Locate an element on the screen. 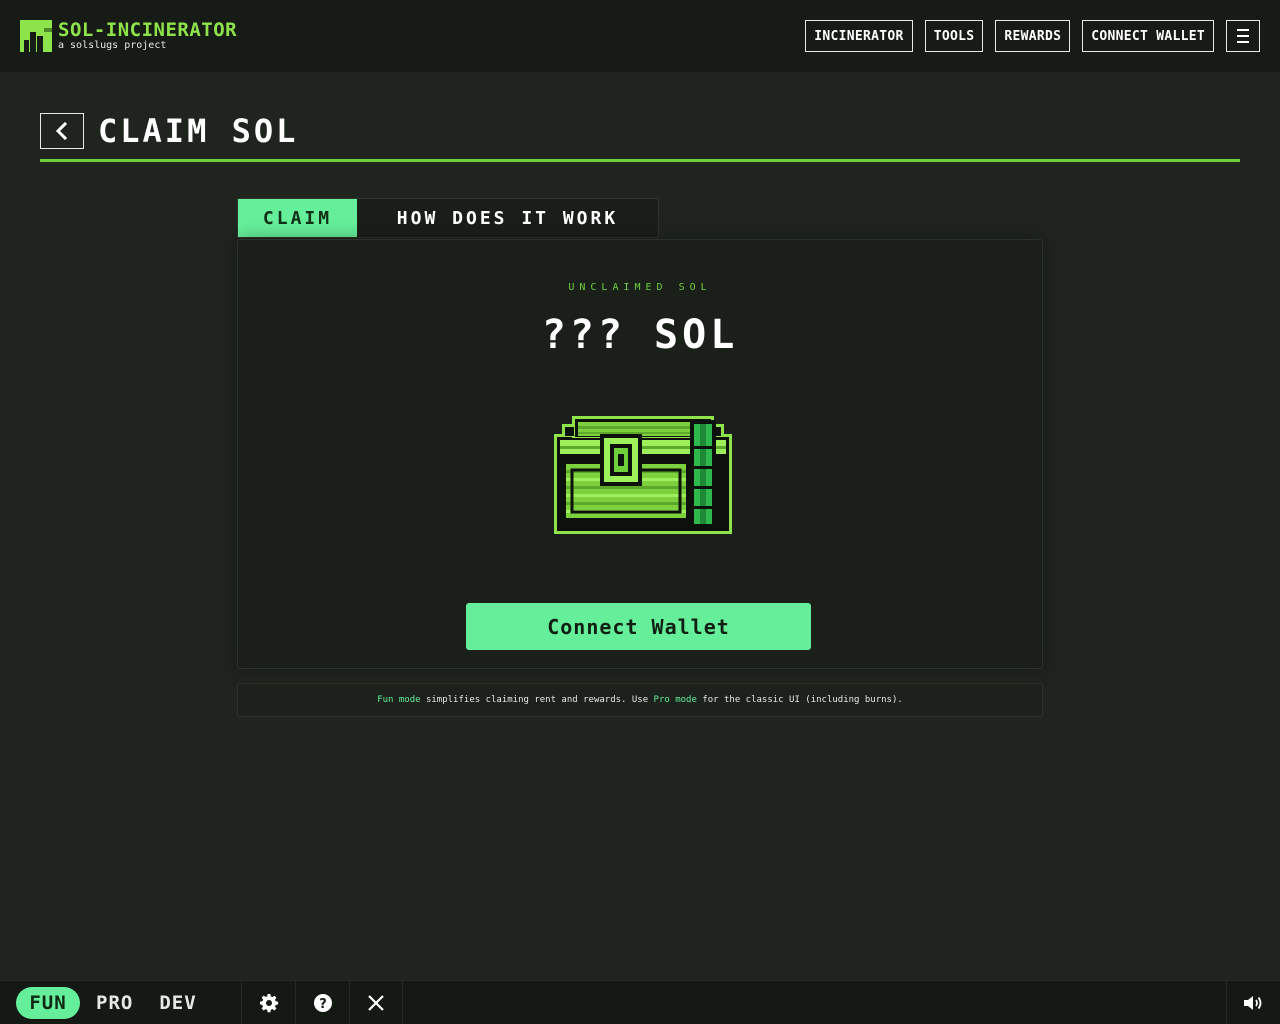 This screenshot has width=1280, height=1024. nav-rewards-button: REWARDS is located at coordinates (1033, 36).